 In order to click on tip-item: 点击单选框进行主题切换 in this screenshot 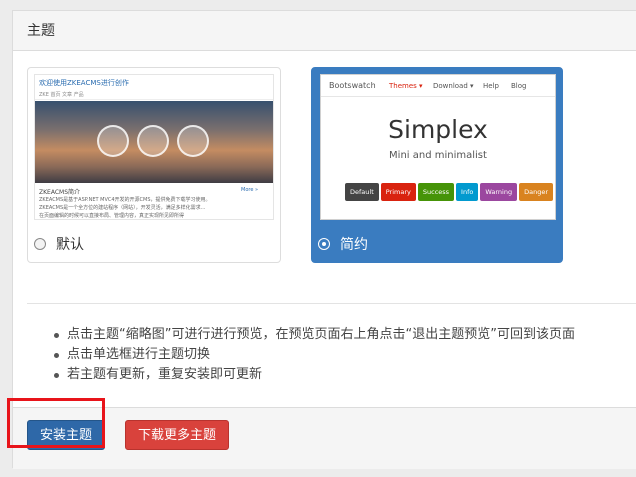, I will do `click(314, 355)`.